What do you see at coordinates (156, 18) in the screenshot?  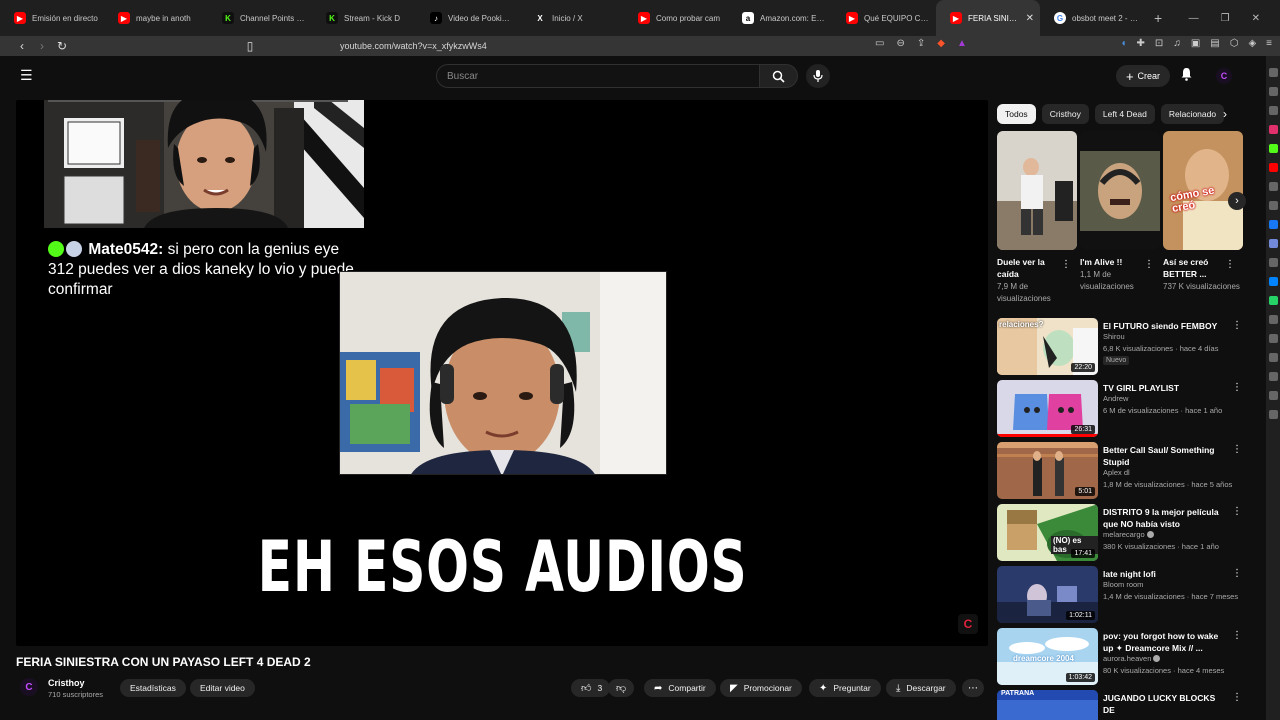 I see `browser-tab: ▶ maybe in anoth` at bounding box center [156, 18].